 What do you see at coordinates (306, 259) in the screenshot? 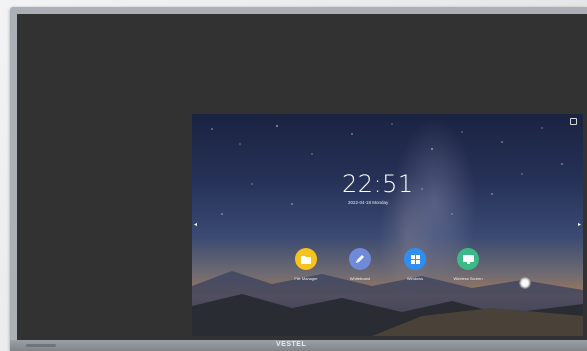
I see `folder-icon` at bounding box center [306, 259].